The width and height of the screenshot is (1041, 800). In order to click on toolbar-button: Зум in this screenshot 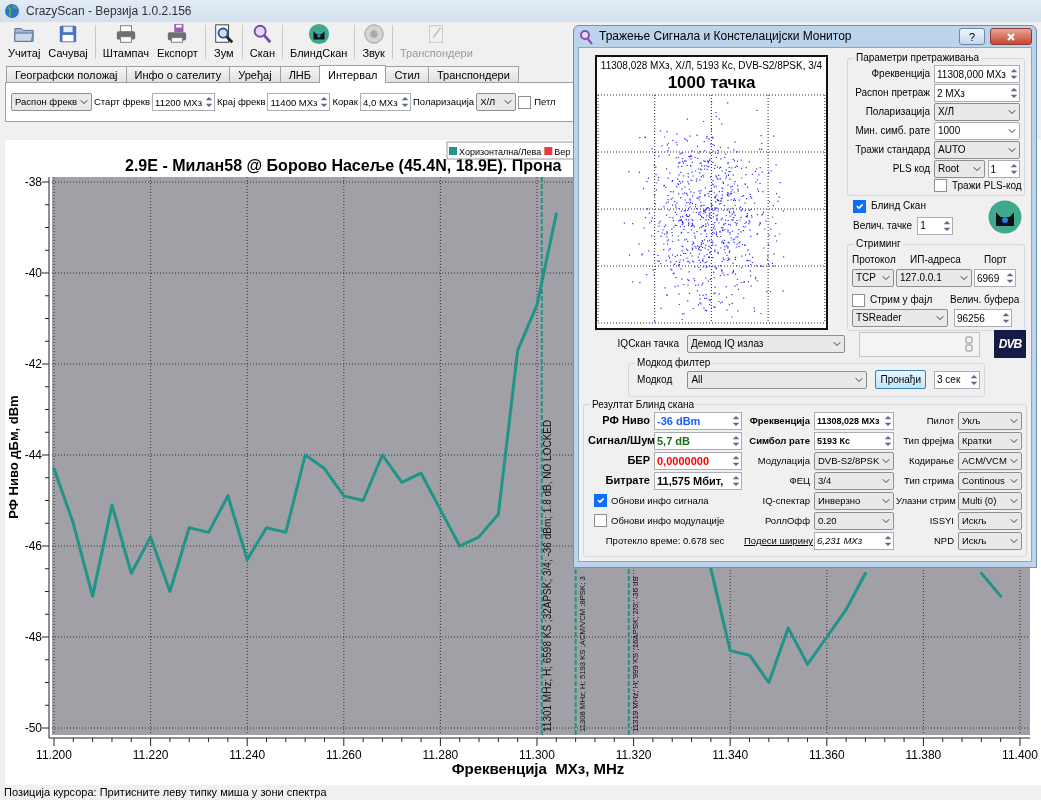, I will do `click(223, 42)`.